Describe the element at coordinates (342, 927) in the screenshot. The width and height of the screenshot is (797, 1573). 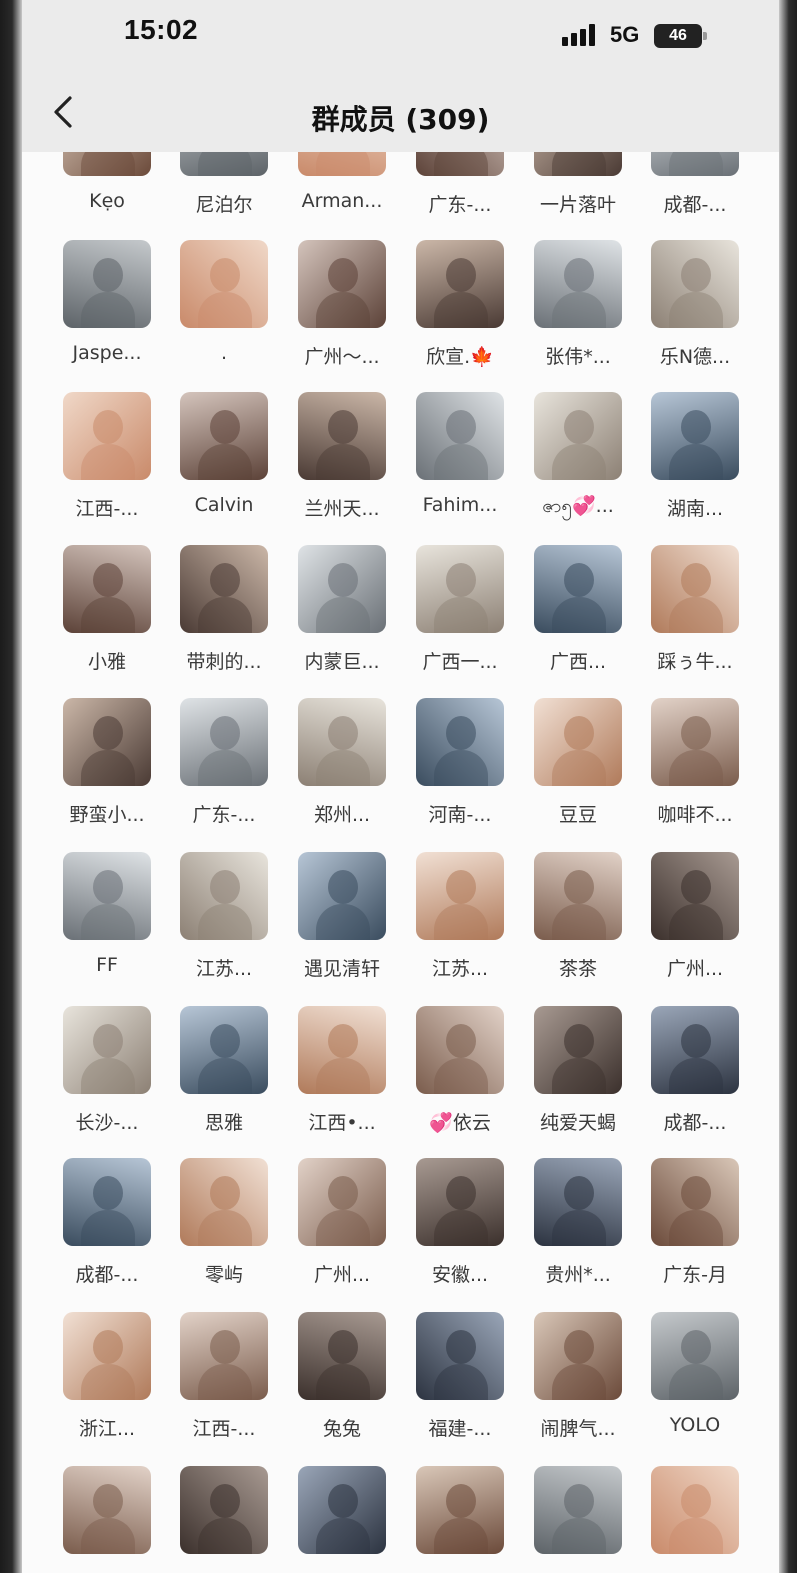
I see `member-item: 遇见清轩` at that location.